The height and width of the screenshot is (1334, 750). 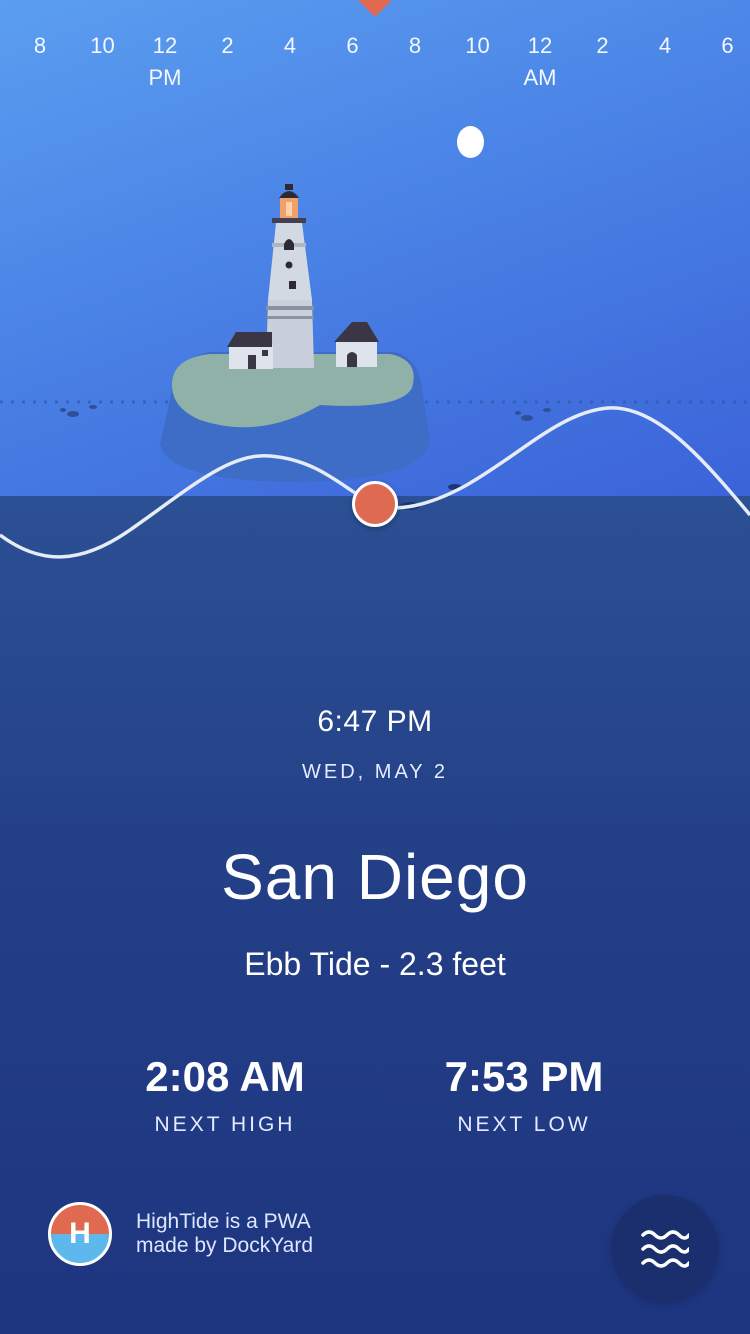 I want to click on house-left, so click(x=250, y=350).